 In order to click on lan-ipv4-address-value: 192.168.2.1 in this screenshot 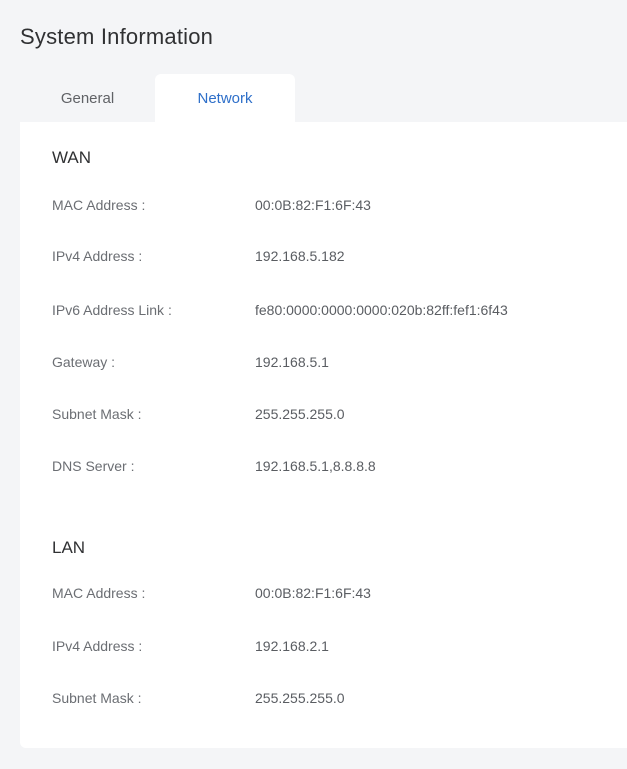, I will do `click(292, 646)`.